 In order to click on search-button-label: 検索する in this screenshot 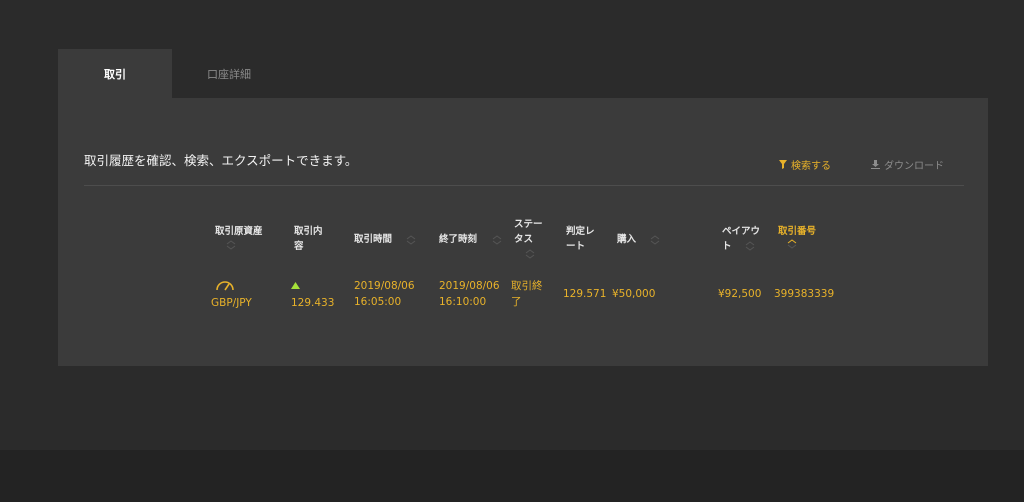, I will do `click(811, 166)`.